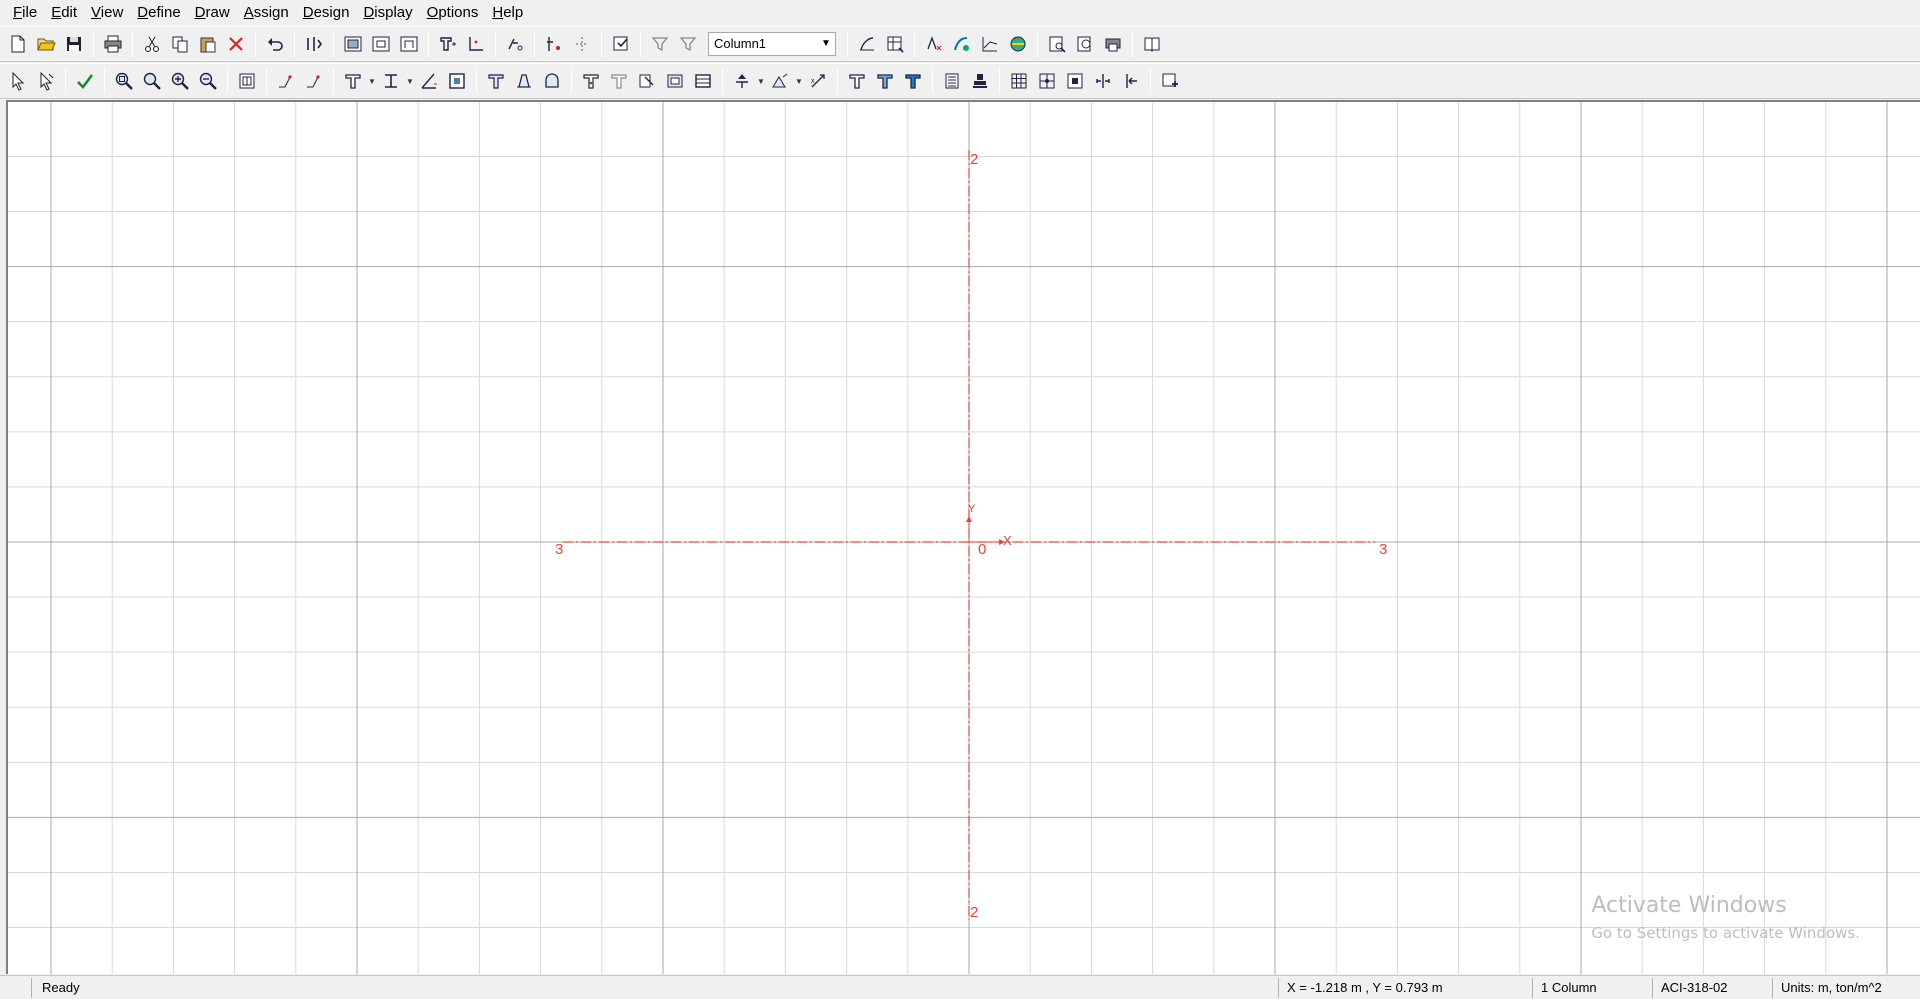 This screenshot has height=999, width=1920. Describe the element at coordinates (476, 44) in the screenshot. I see `axes-button` at that location.